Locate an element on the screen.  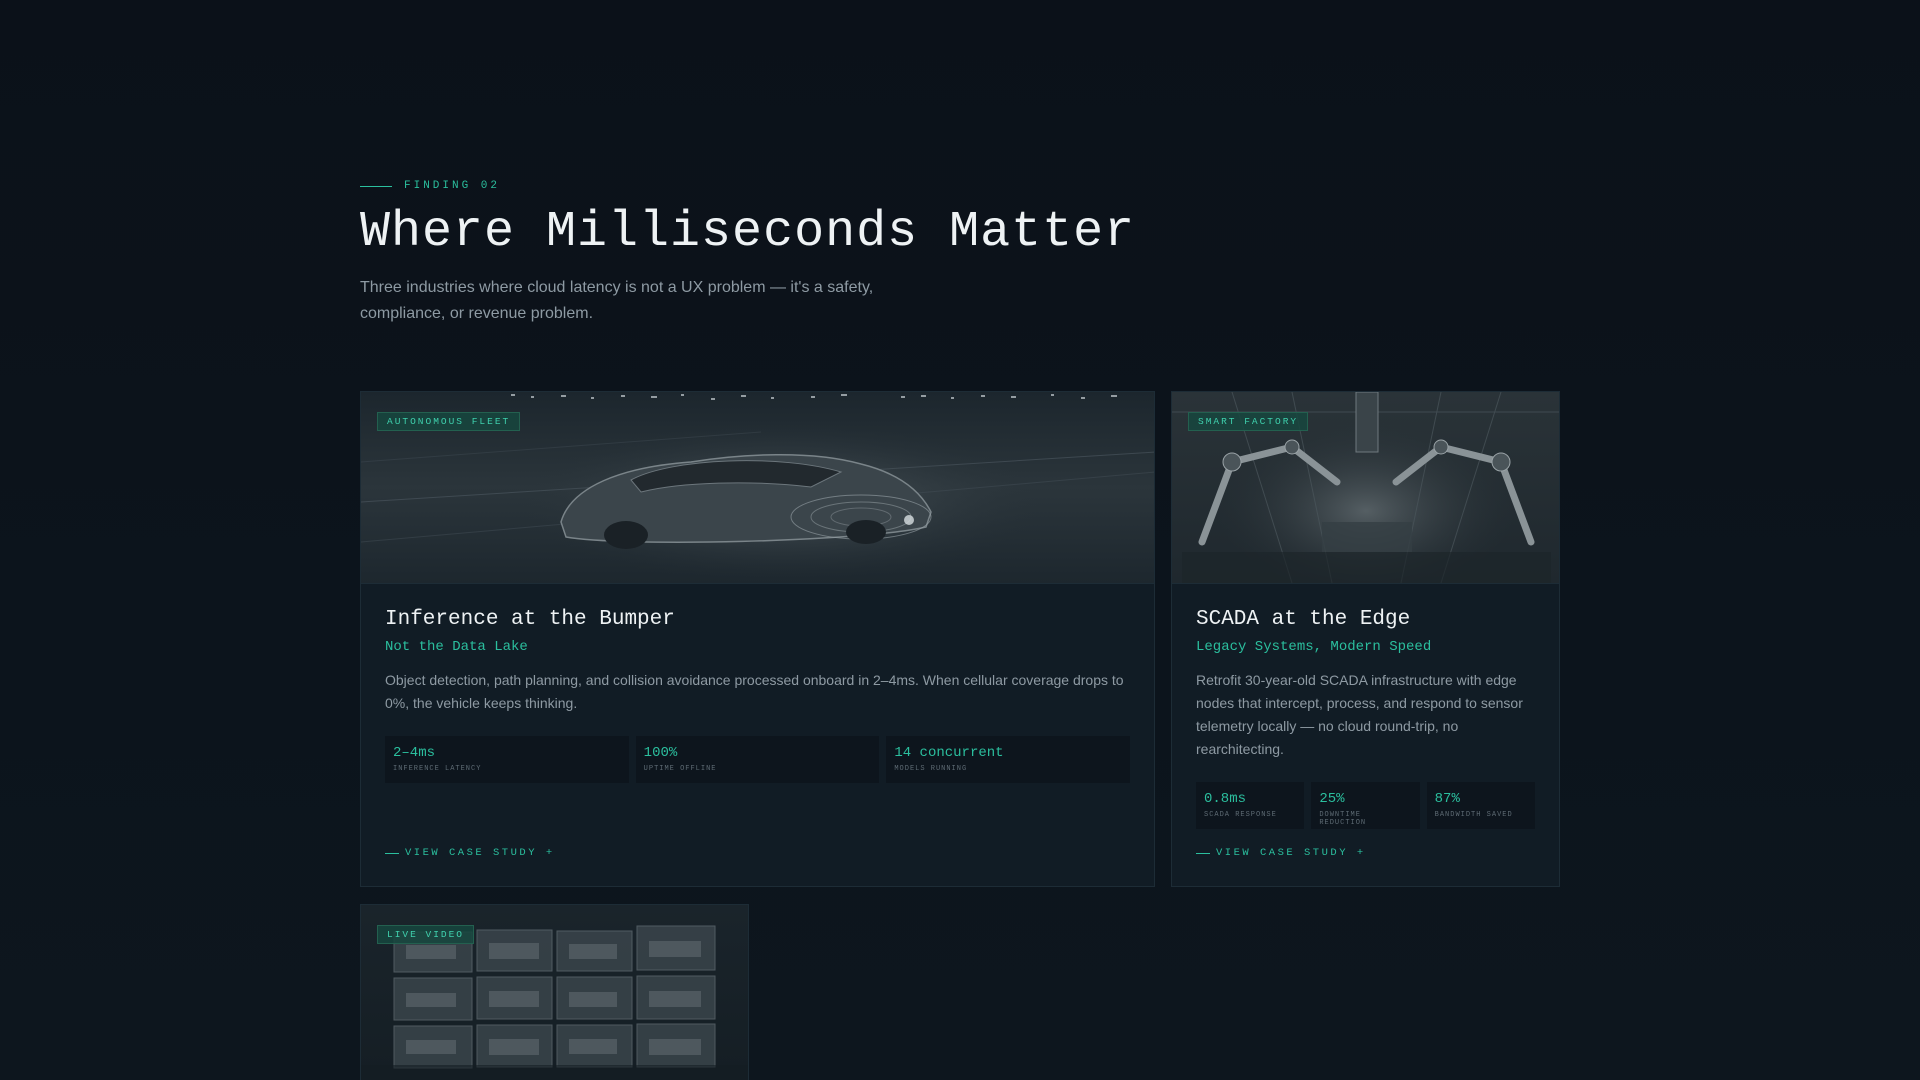
stat-label: DOWNTIME REDUCTION is located at coordinates (1343, 819).